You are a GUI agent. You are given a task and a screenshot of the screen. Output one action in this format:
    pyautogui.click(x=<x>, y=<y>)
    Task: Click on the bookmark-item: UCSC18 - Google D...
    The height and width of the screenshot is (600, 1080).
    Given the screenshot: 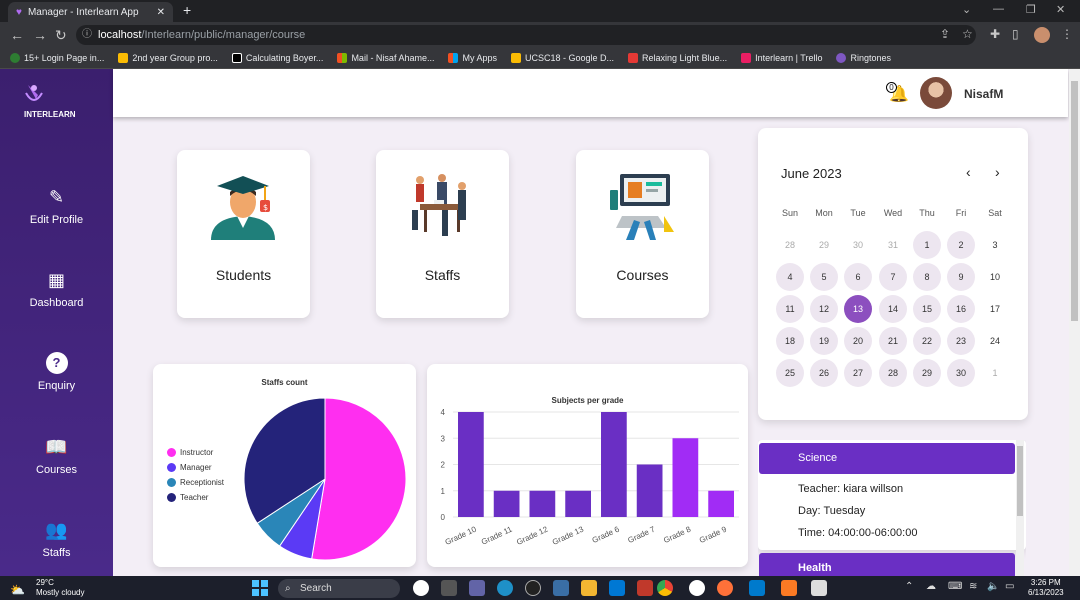 What is the action you would take?
    pyautogui.click(x=562, y=58)
    